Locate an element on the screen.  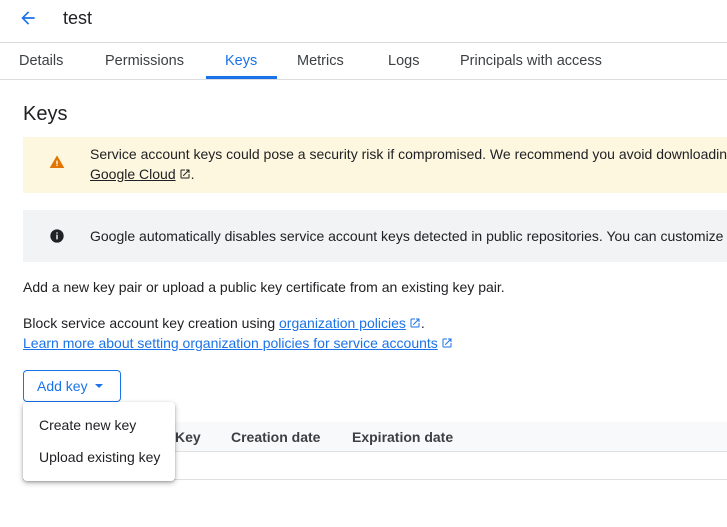
google-cloud-link: Google Cloud is located at coordinates (140, 174).